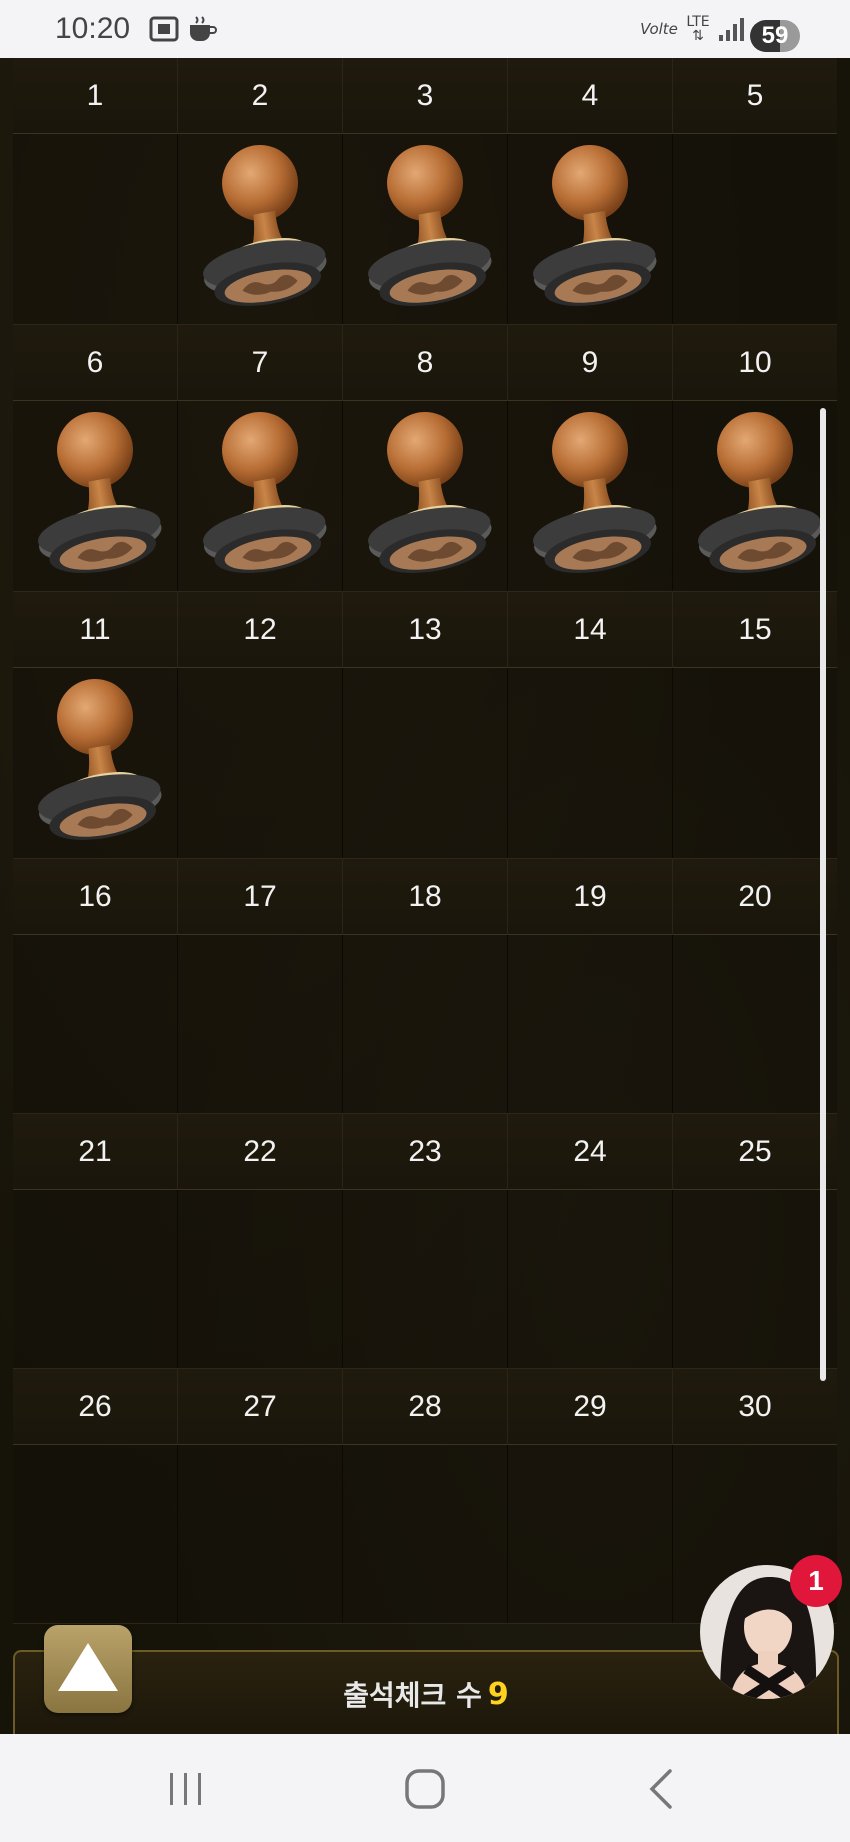  I want to click on day-number: 10, so click(755, 363).